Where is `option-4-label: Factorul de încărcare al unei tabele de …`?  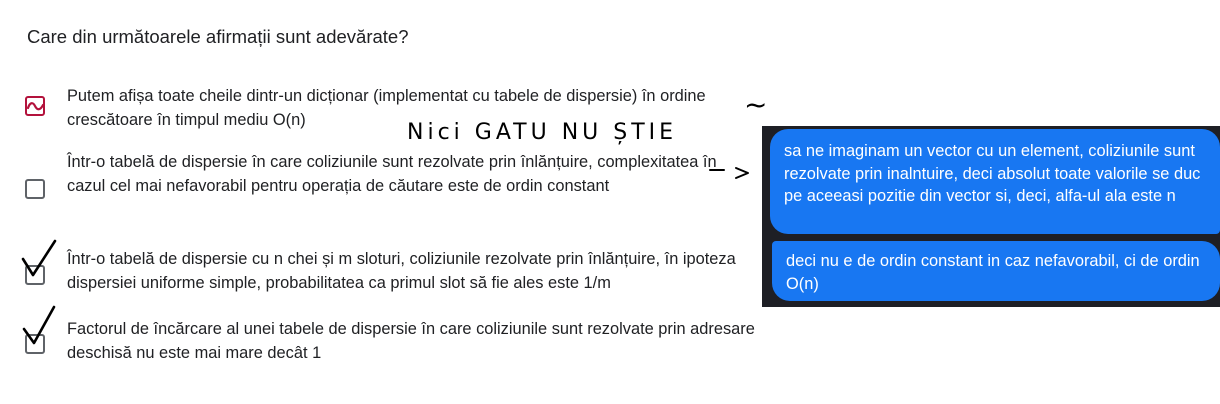 option-4-label: Factorul de încărcare al unei tabele de … is located at coordinates (411, 341).